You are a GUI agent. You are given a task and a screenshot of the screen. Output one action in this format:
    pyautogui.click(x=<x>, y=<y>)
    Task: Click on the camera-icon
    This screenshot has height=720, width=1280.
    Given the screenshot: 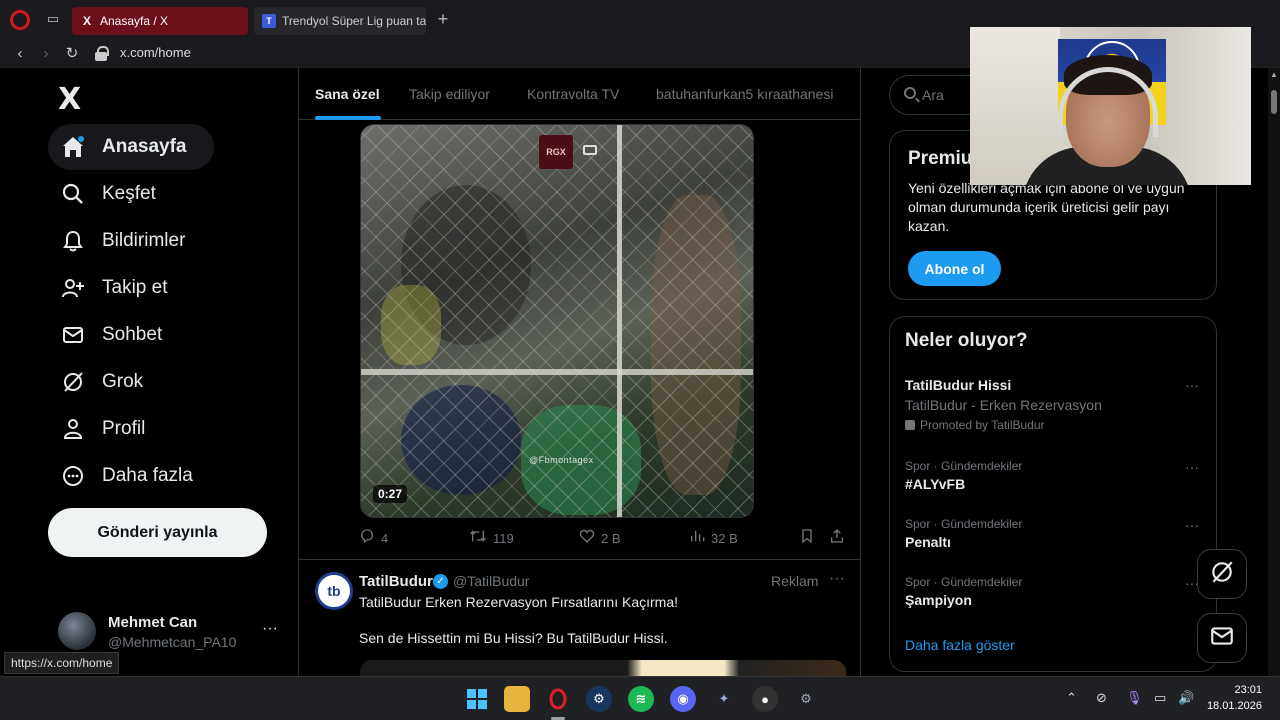 What is the action you would take?
    pyautogui.click(x=590, y=150)
    